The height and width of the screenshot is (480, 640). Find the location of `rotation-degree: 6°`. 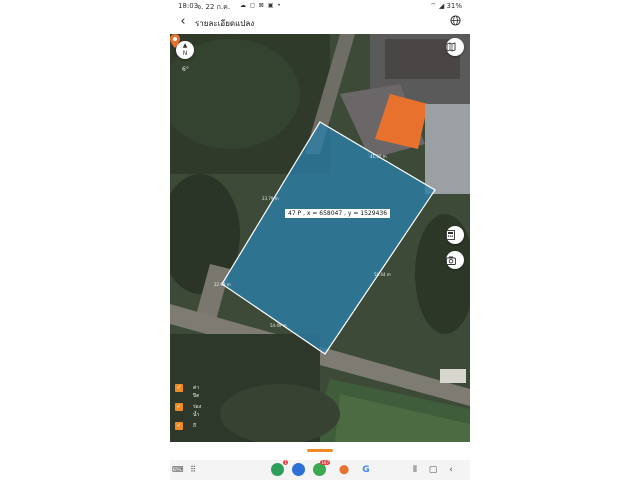

rotation-degree: 6° is located at coordinates (185, 69).